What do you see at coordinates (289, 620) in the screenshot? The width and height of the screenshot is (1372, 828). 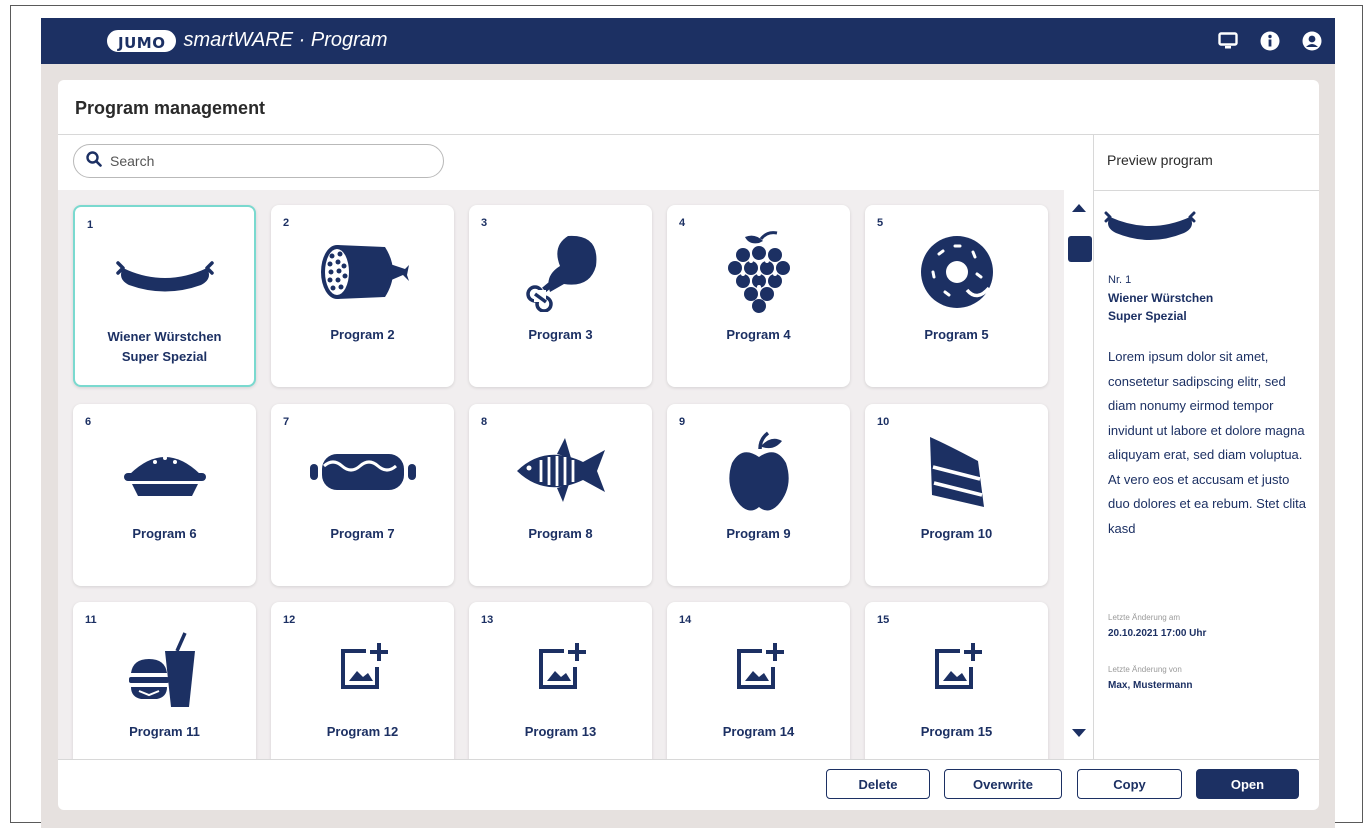 I see `program-number: 12` at bounding box center [289, 620].